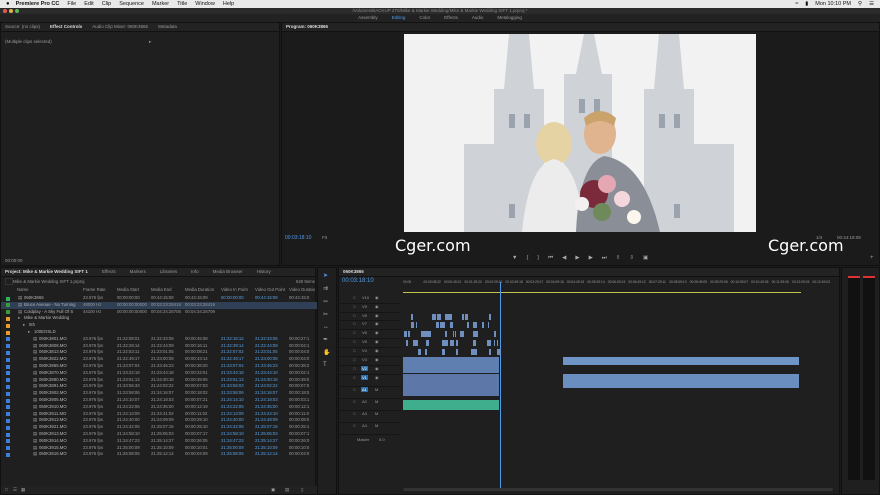 This screenshot has width=880, height=495. Describe the element at coordinates (326, 327) in the screenshot. I see `slip-tool-icon: ↔` at that location.